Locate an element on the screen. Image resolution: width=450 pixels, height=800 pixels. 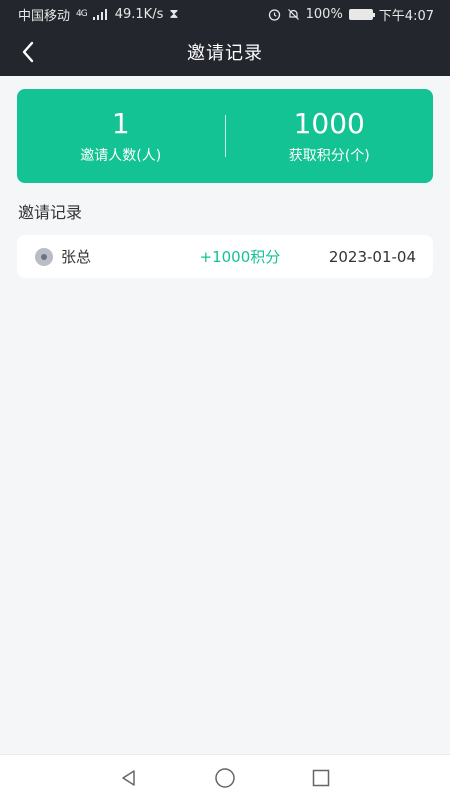
record-name: 张总 is located at coordinates (76, 257).